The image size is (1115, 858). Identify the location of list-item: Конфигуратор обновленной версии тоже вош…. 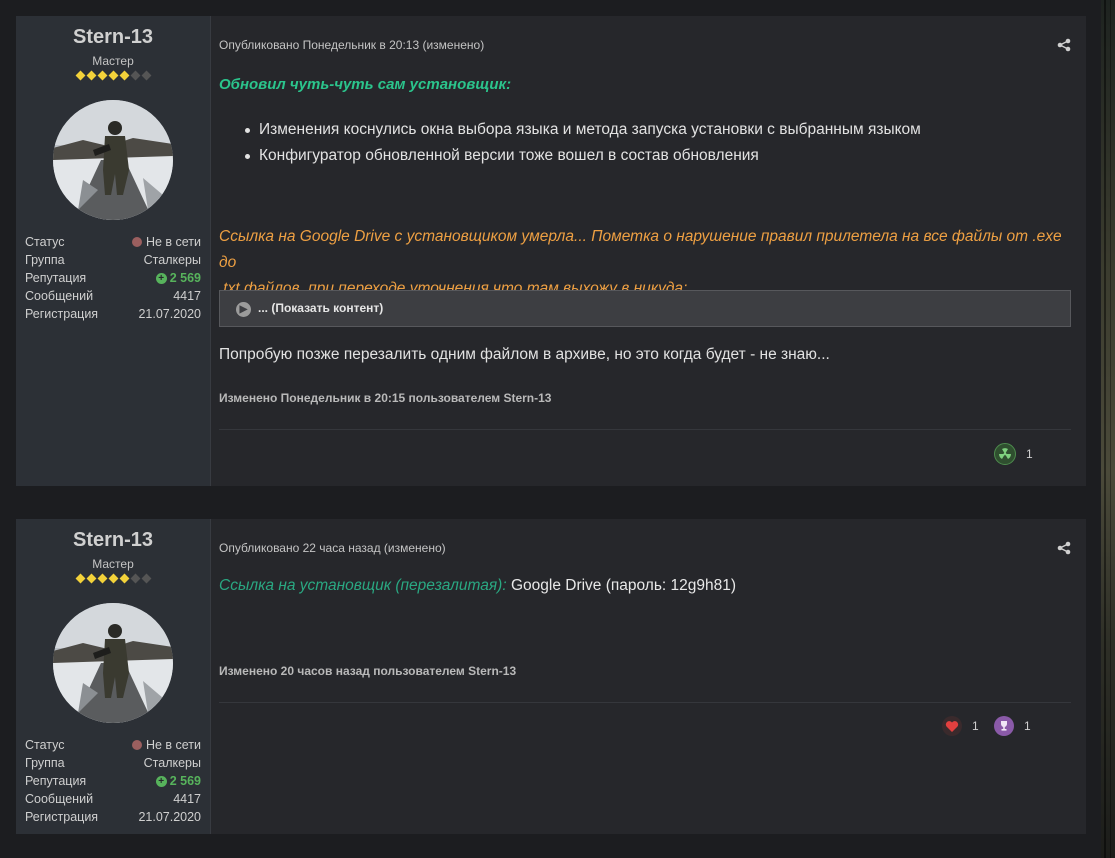
(582, 156).